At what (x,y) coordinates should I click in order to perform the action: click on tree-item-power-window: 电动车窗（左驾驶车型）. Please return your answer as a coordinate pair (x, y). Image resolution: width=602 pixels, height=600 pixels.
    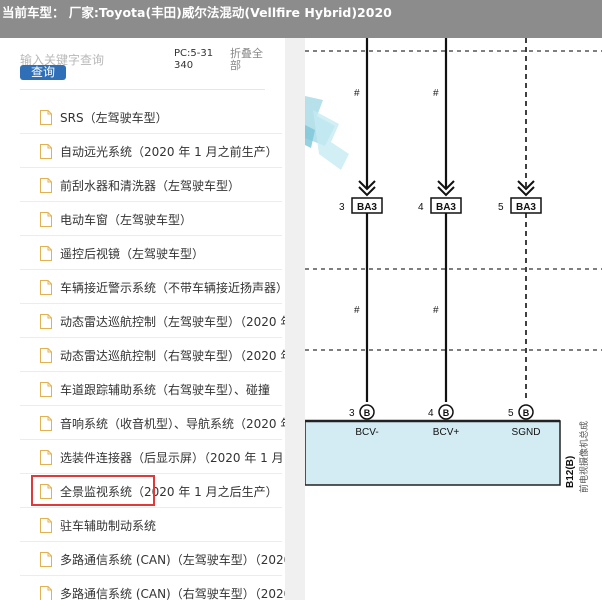
    Looking at the image, I should click on (151, 219).